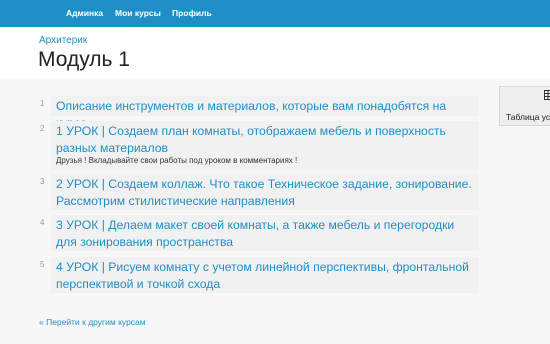  Describe the element at coordinates (138, 13) in the screenshot. I see `nav-item-my-courses: Мои курсы` at that location.